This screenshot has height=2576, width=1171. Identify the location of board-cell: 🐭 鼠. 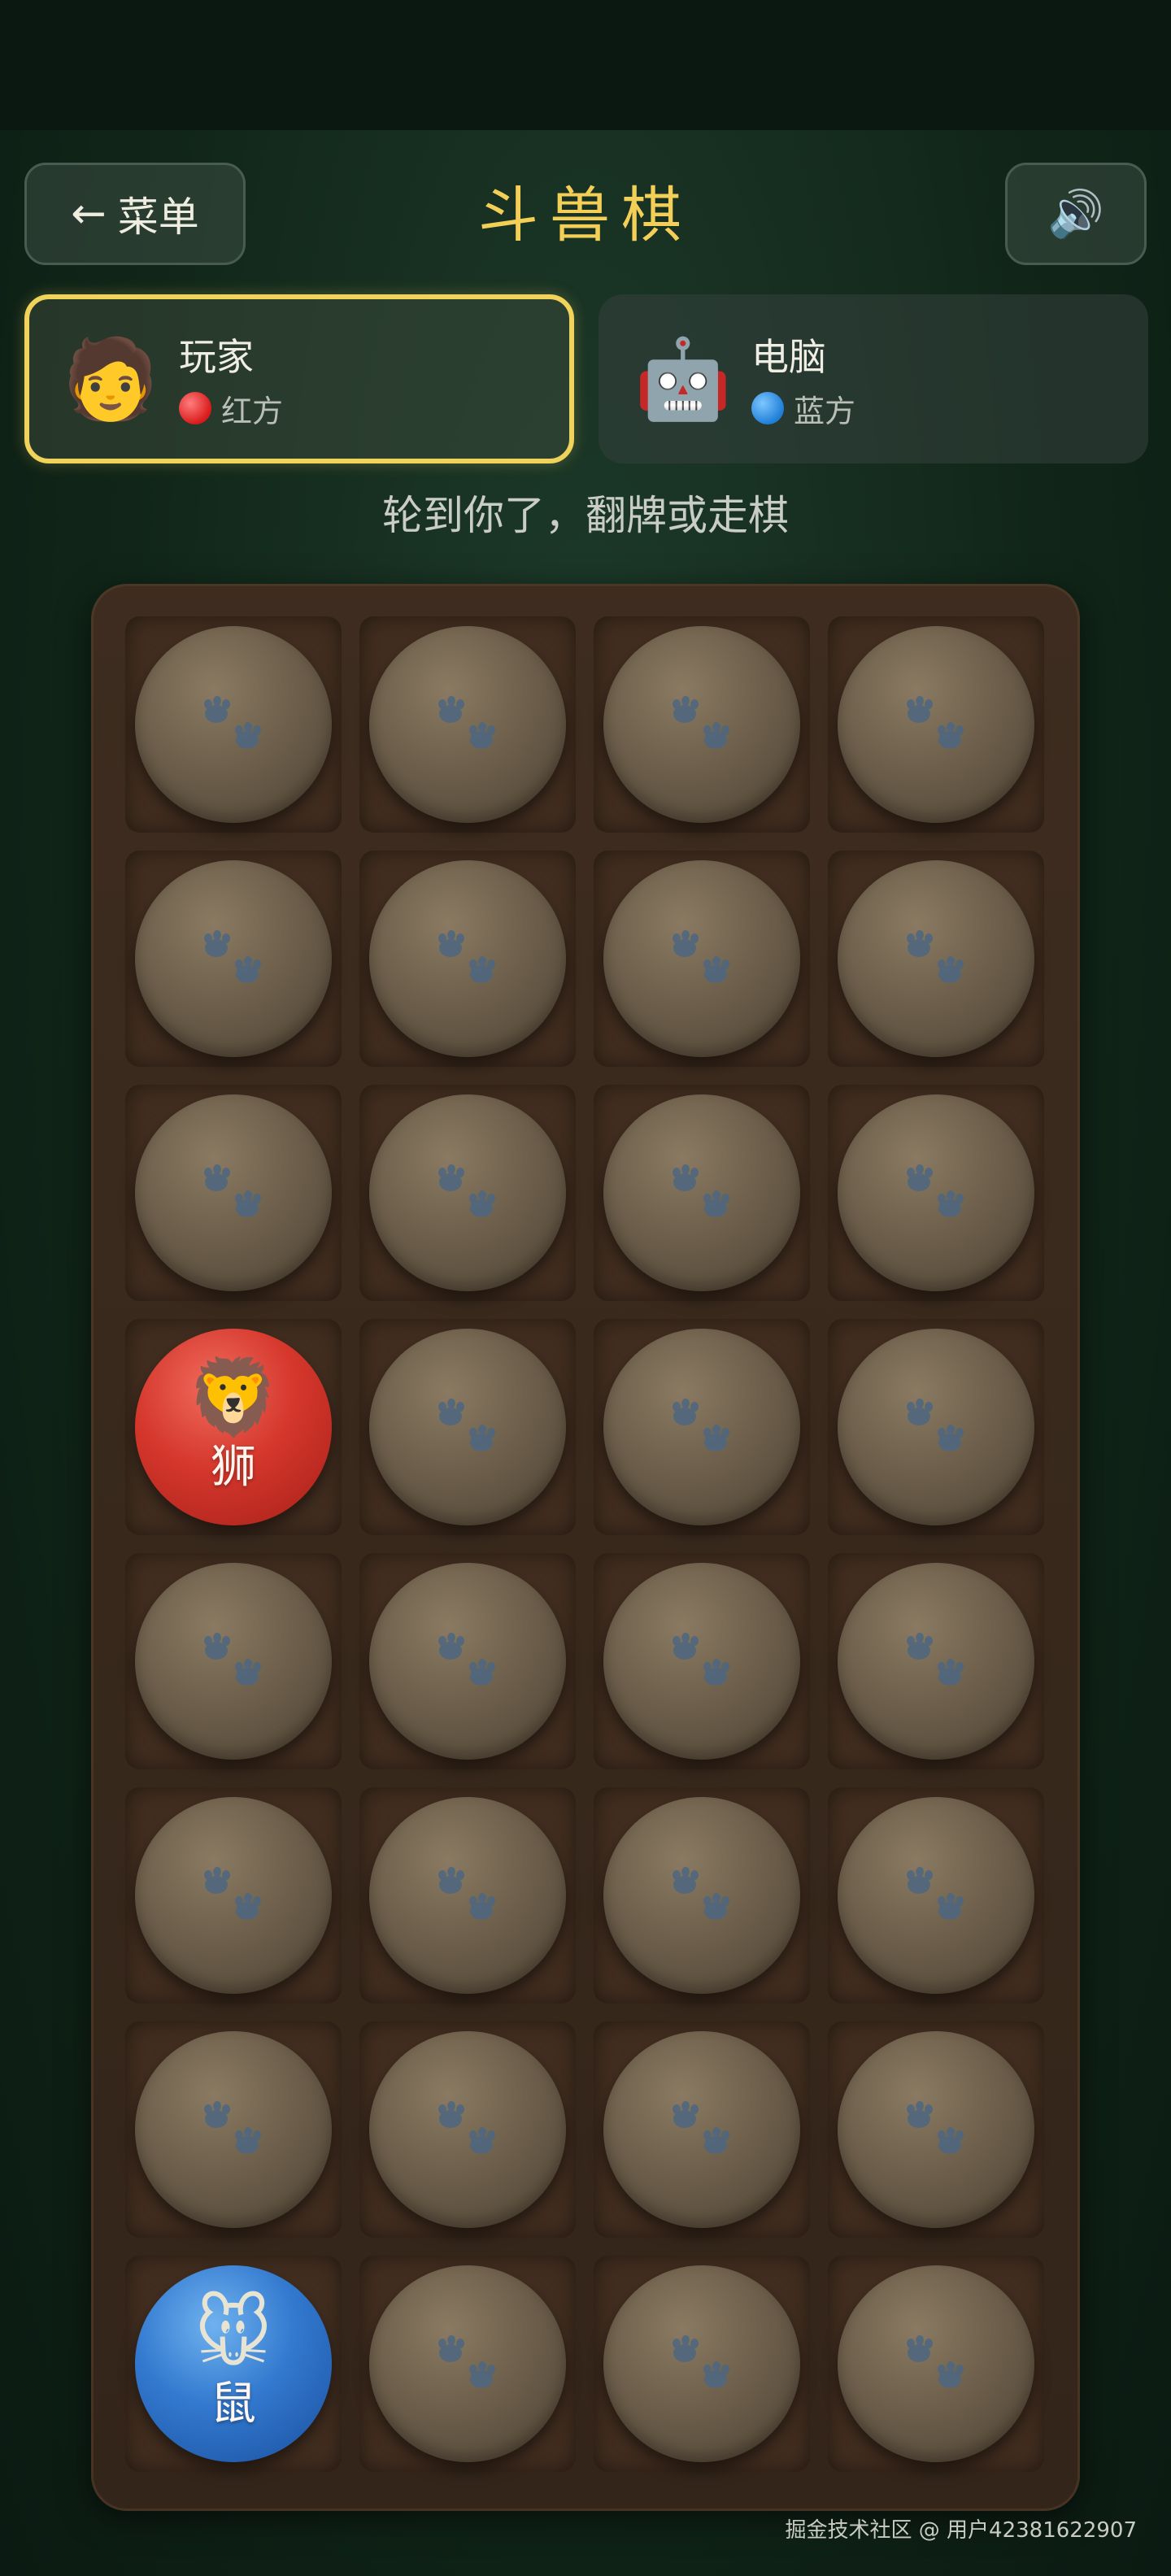
(234, 2364).